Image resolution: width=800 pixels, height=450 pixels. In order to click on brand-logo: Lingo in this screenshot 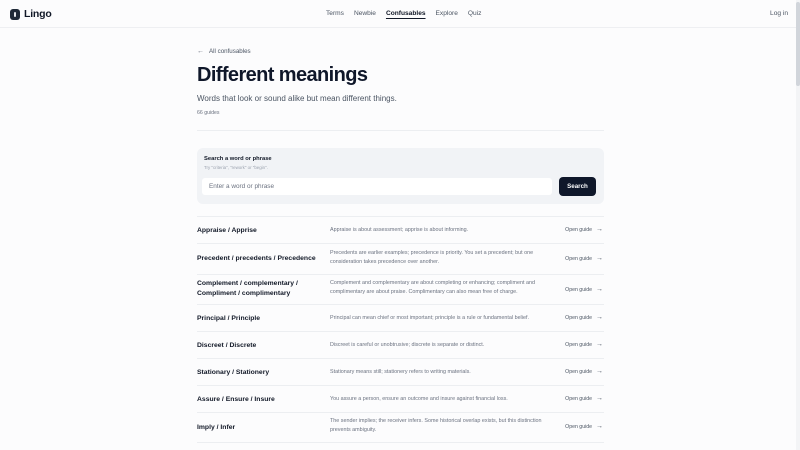, I will do `click(31, 14)`.